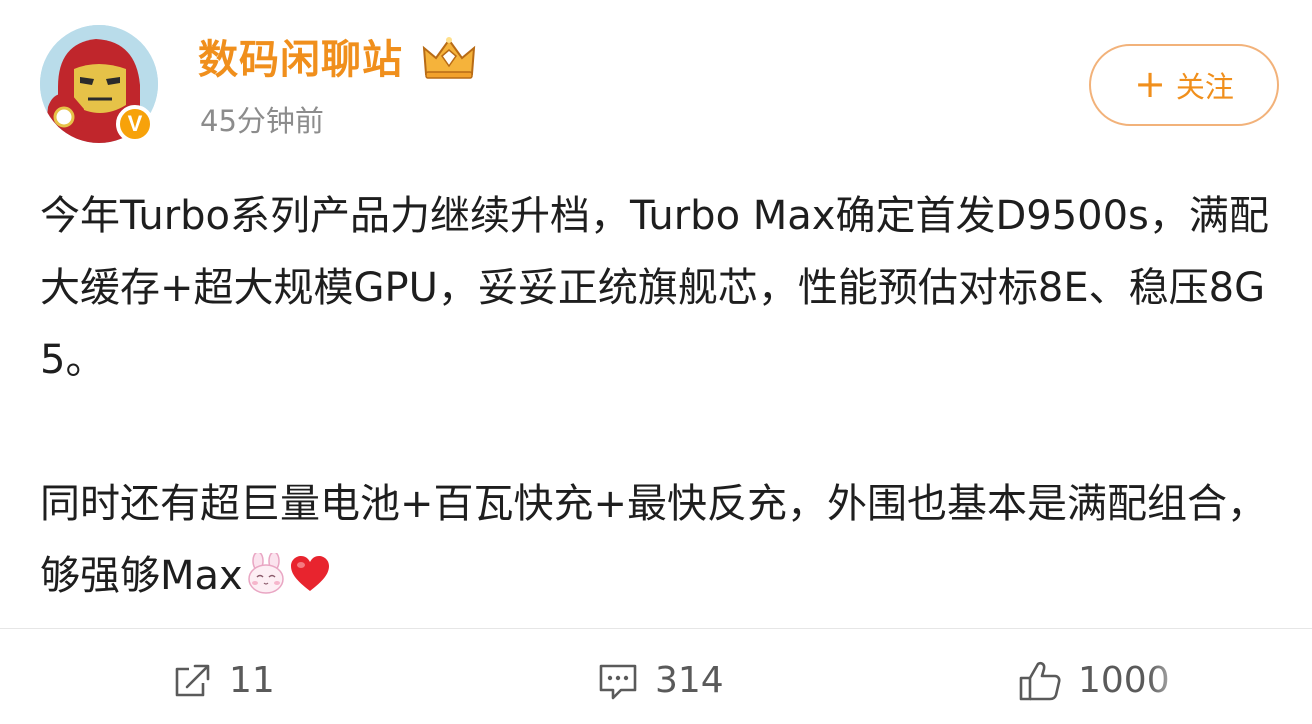 The height and width of the screenshot is (724, 1312). Describe the element at coordinates (689, 680) in the screenshot. I see `comment-count: 314` at that location.